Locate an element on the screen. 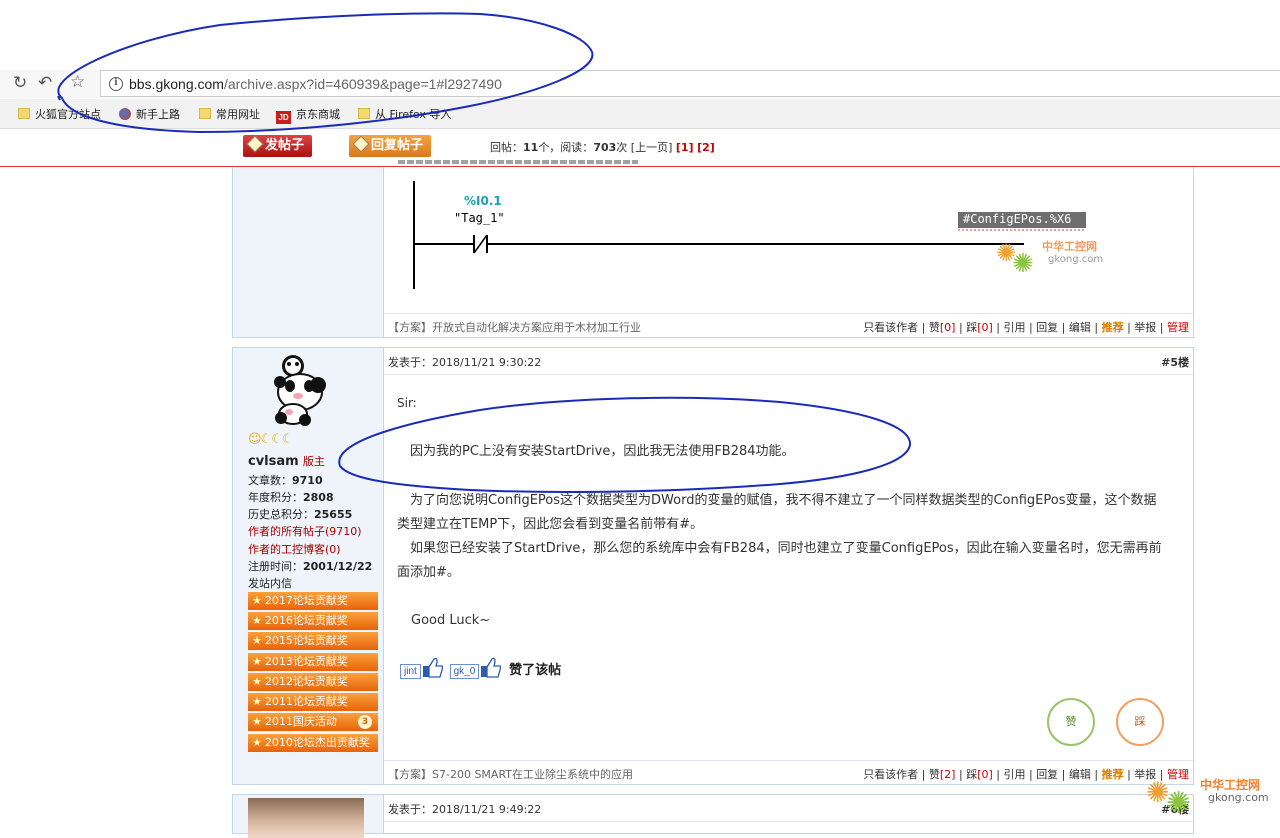 This screenshot has width=1280, height=838. bookmark-label: 京东商城 is located at coordinates (318, 114).